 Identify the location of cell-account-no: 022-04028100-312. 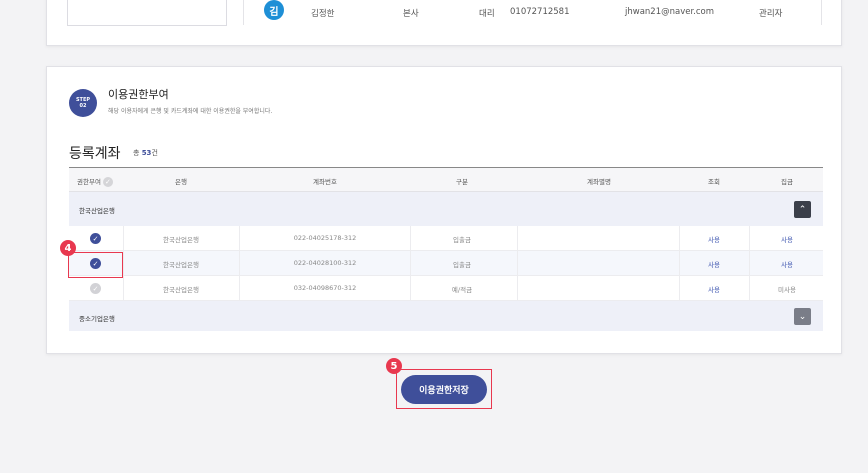
(325, 263).